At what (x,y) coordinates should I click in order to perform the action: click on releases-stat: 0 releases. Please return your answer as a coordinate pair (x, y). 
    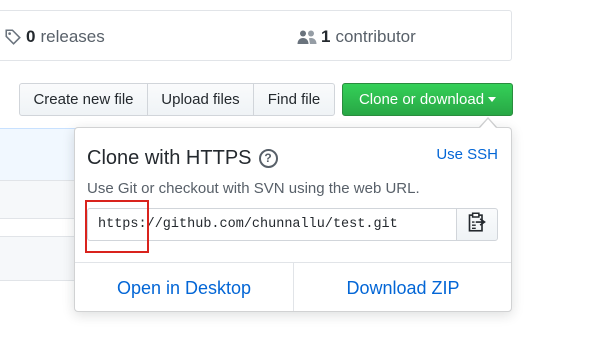
    Looking at the image, I should click on (54, 37).